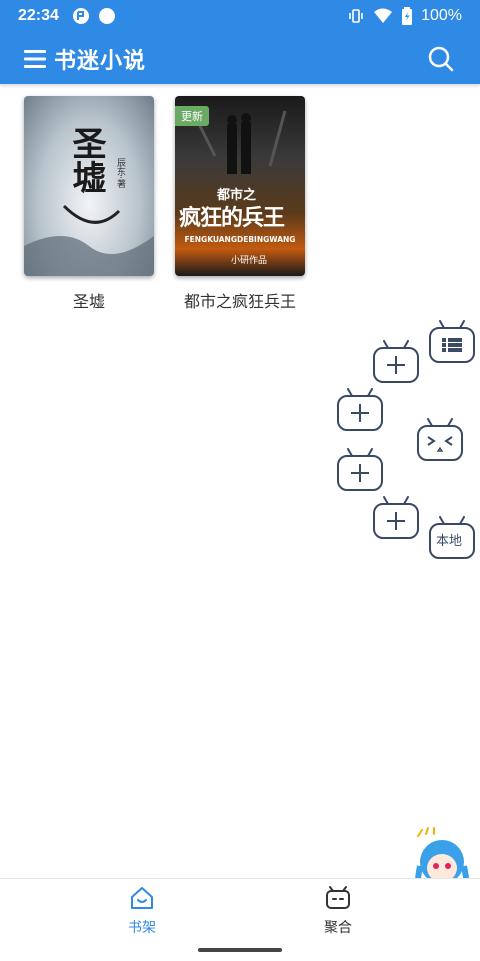  What do you see at coordinates (94, 16) in the screenshot?
I see `status-notification-icons` at bounding box center [94, 16].